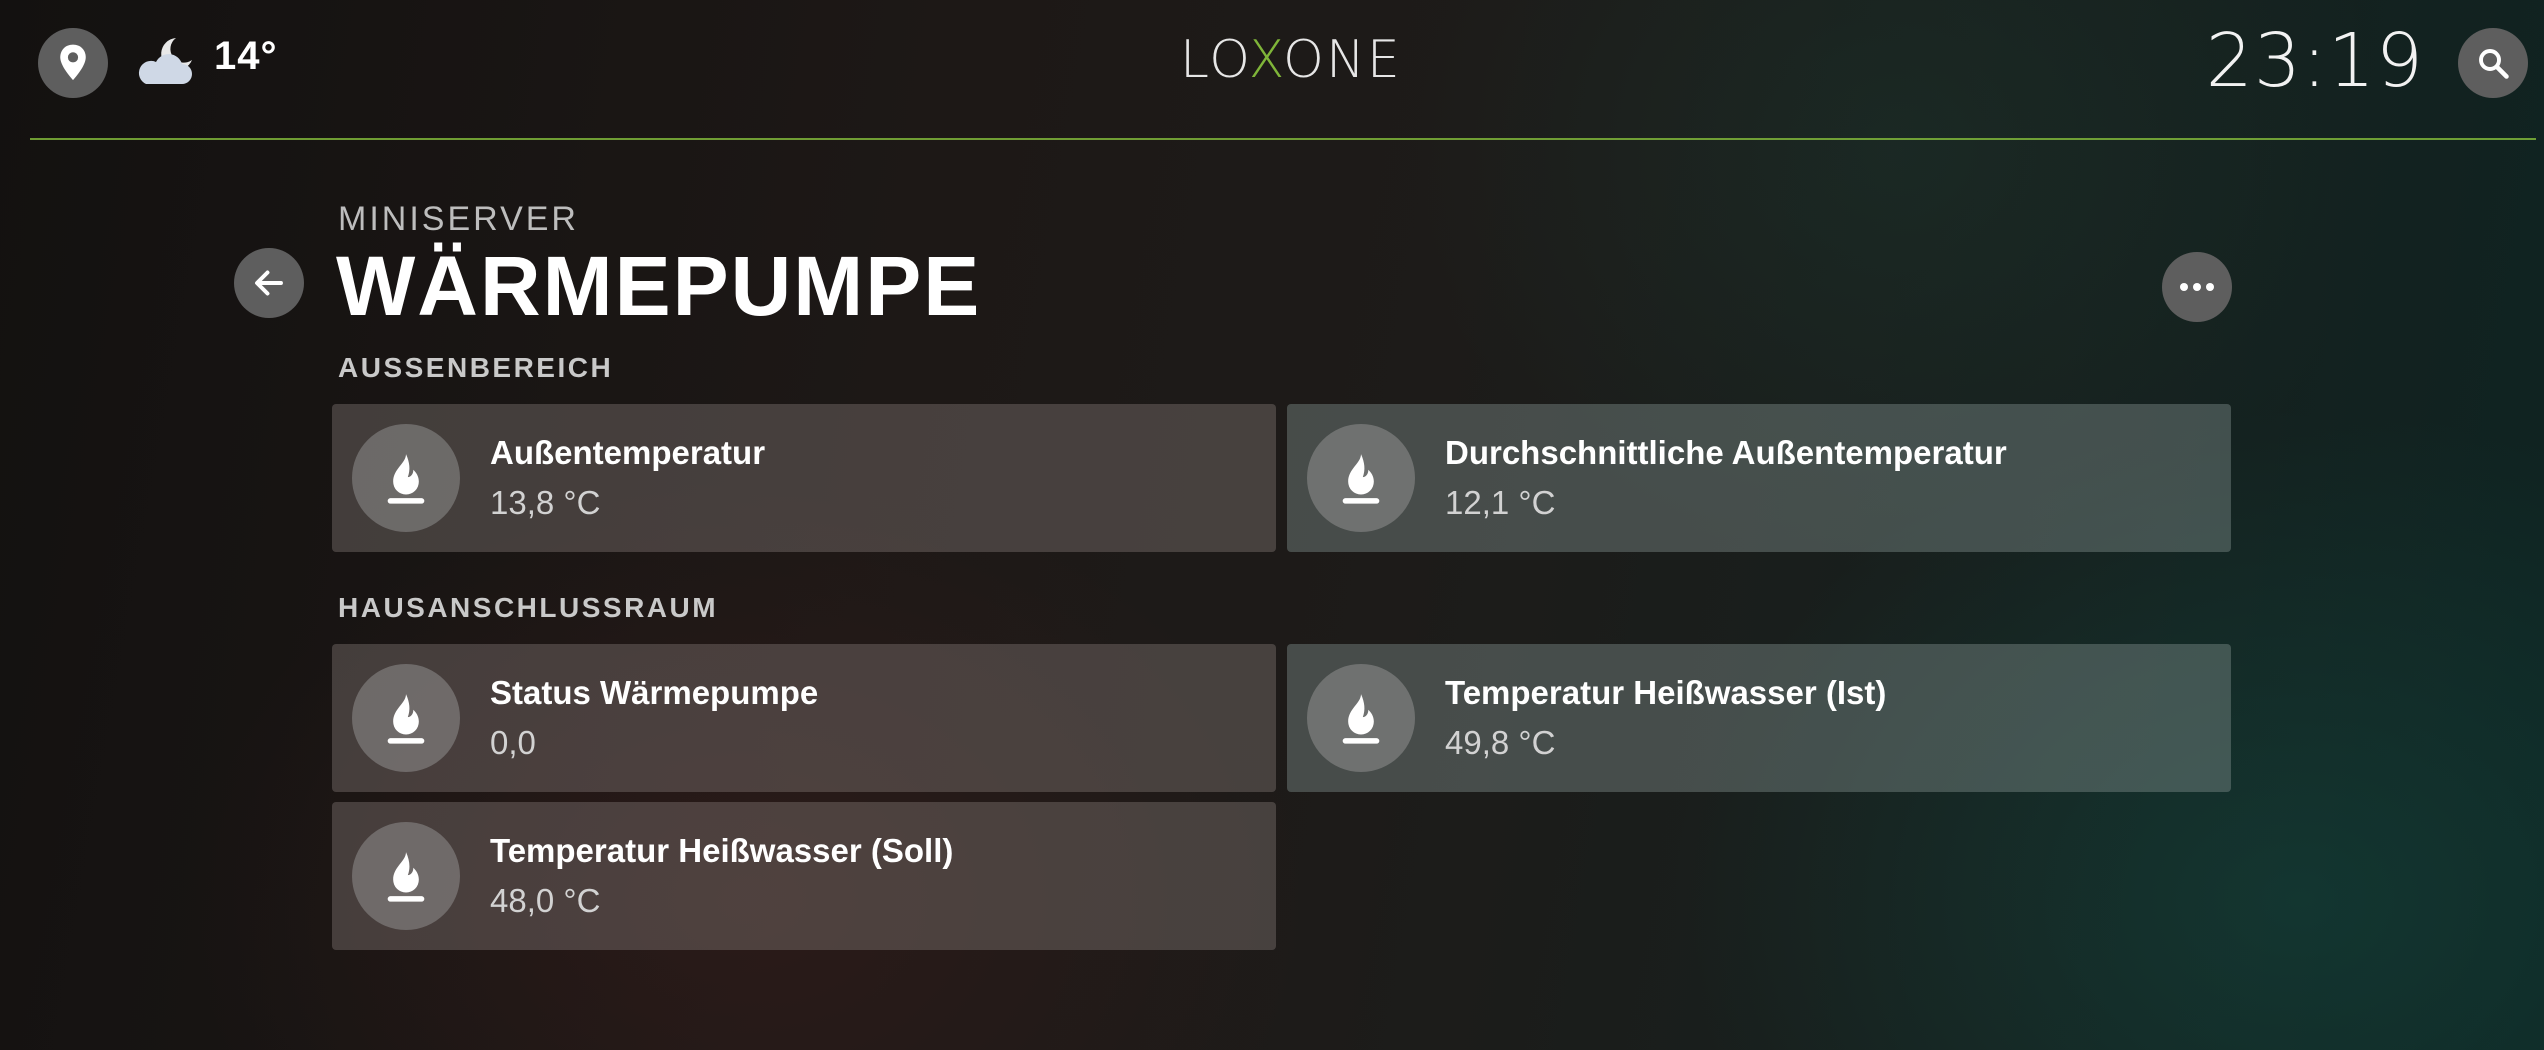 The image size is (2544, 1050). I want to click on card-value: 48,0 °C, so click(545, 900).